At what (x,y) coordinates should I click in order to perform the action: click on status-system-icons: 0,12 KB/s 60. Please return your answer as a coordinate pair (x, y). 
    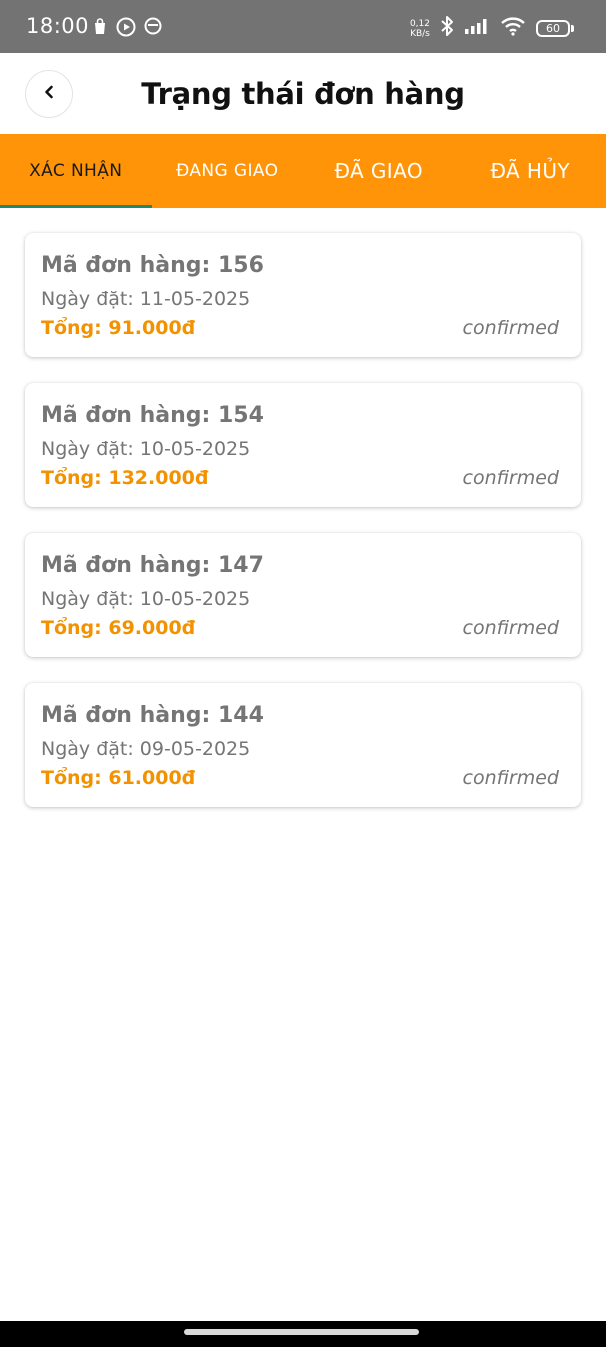
    Looking at the image, I should click on (492, 28).